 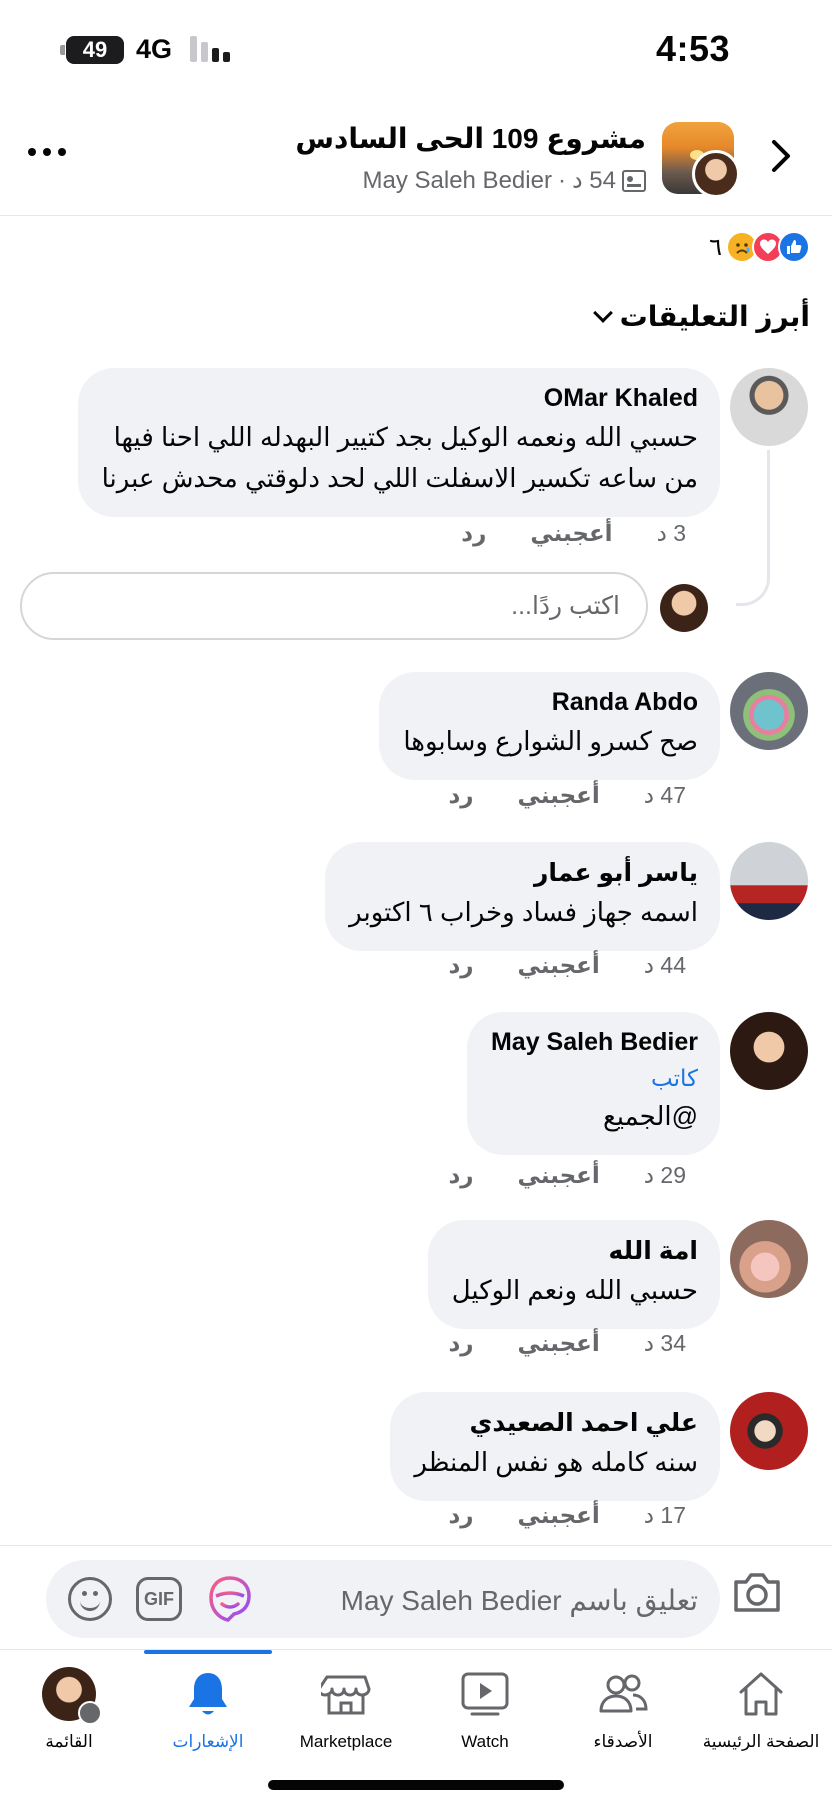 I want to click on bell-icon, so click(x=208, y=1694).